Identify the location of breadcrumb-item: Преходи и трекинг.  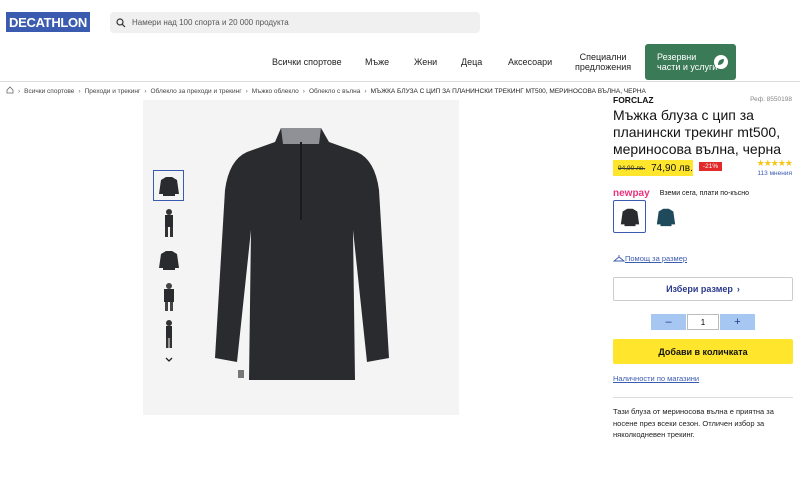
(113, 91).